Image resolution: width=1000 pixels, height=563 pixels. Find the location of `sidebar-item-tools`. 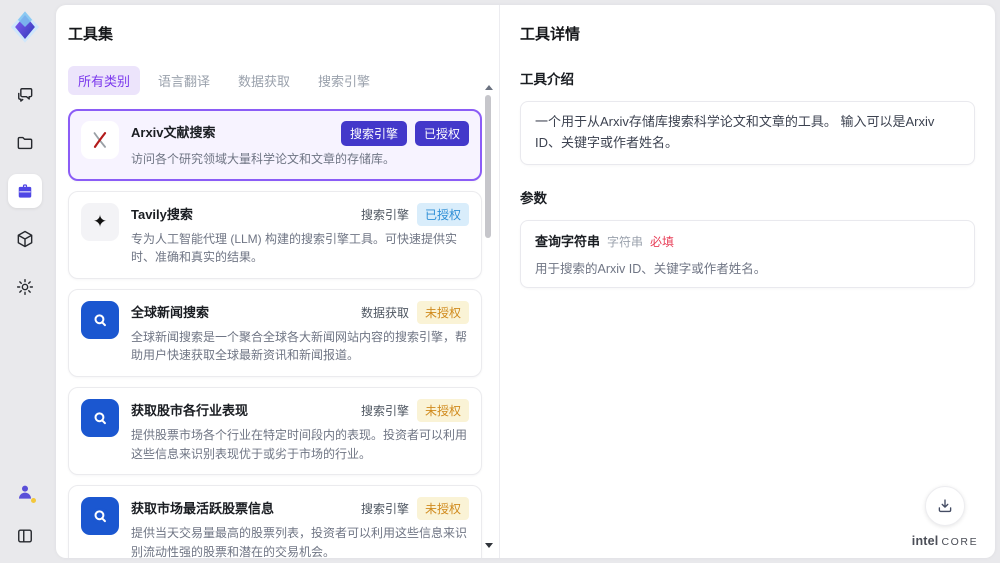

sidebar-item-tools is located at coordinates (25, 191).